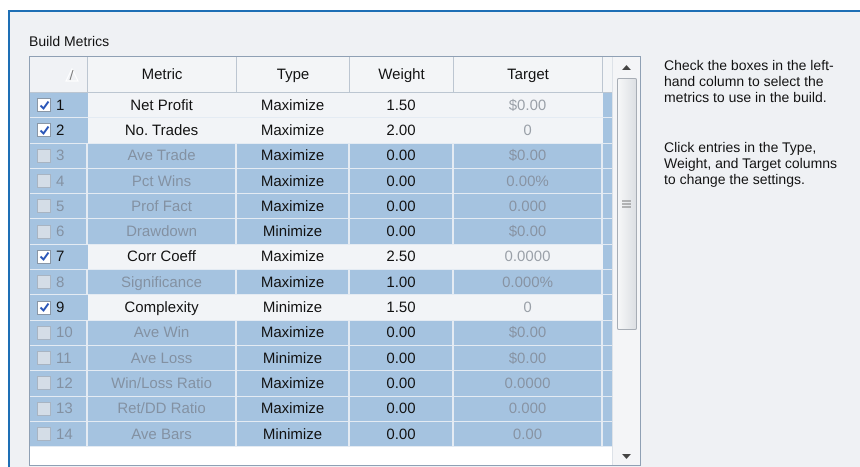 Image resolution: width=860 pixels, height=467 pixels. What do you see at coordinates (162, 181) in the screenshot?
I see `metric-cell: Pct Wins` at bounding box center [162, 181].